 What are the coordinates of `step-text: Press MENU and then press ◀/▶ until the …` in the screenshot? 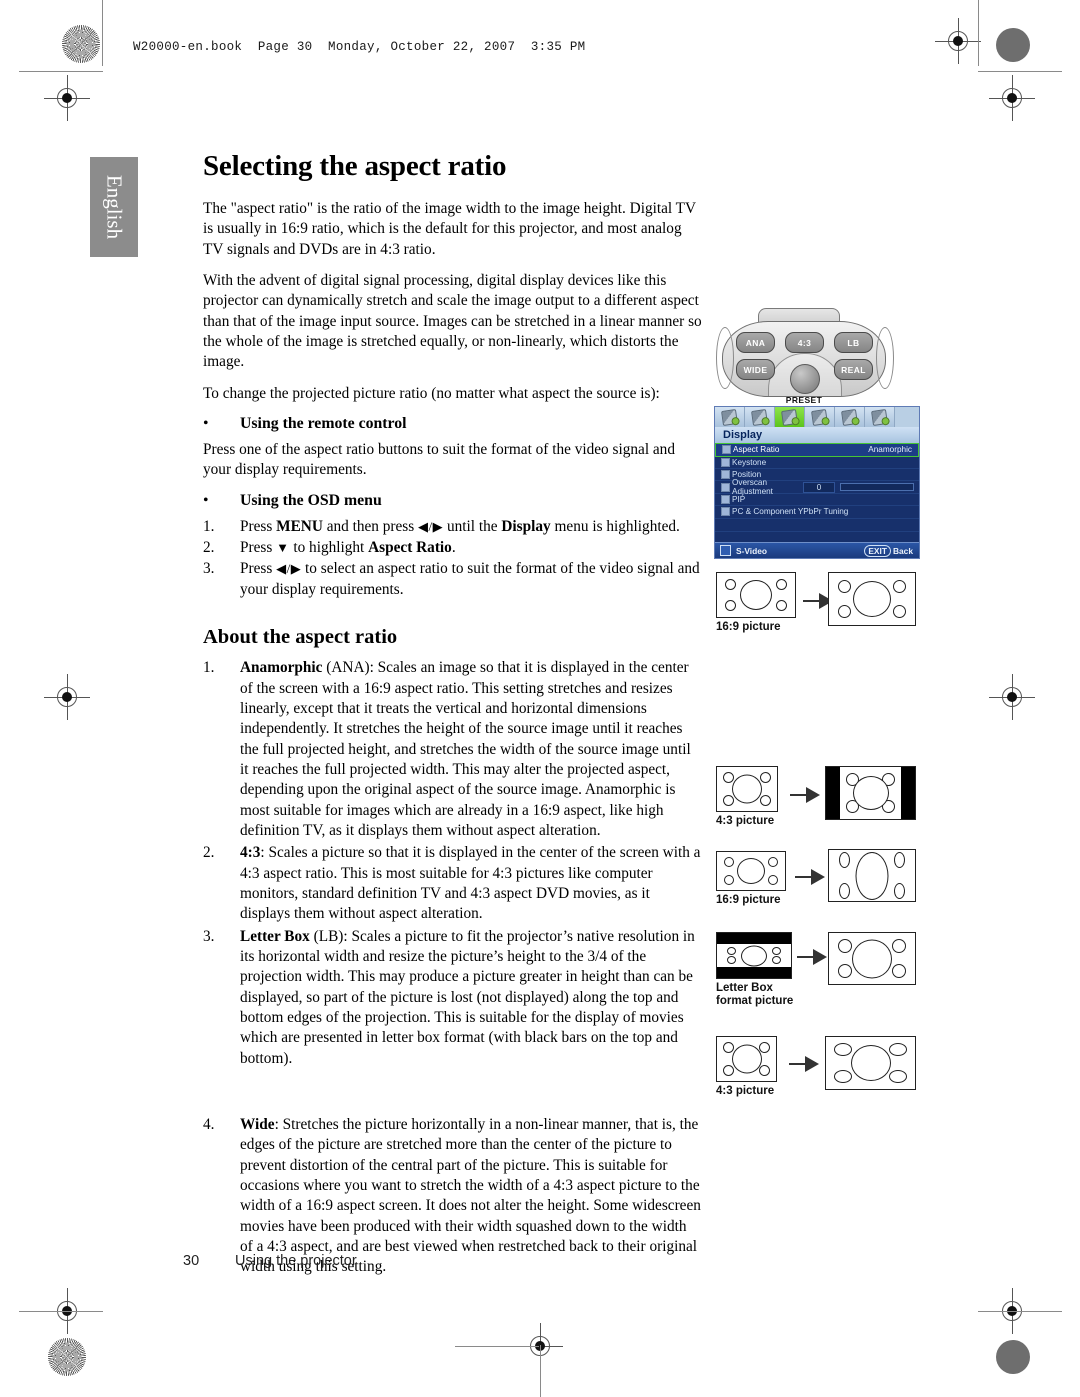 It's located at (471, 527).